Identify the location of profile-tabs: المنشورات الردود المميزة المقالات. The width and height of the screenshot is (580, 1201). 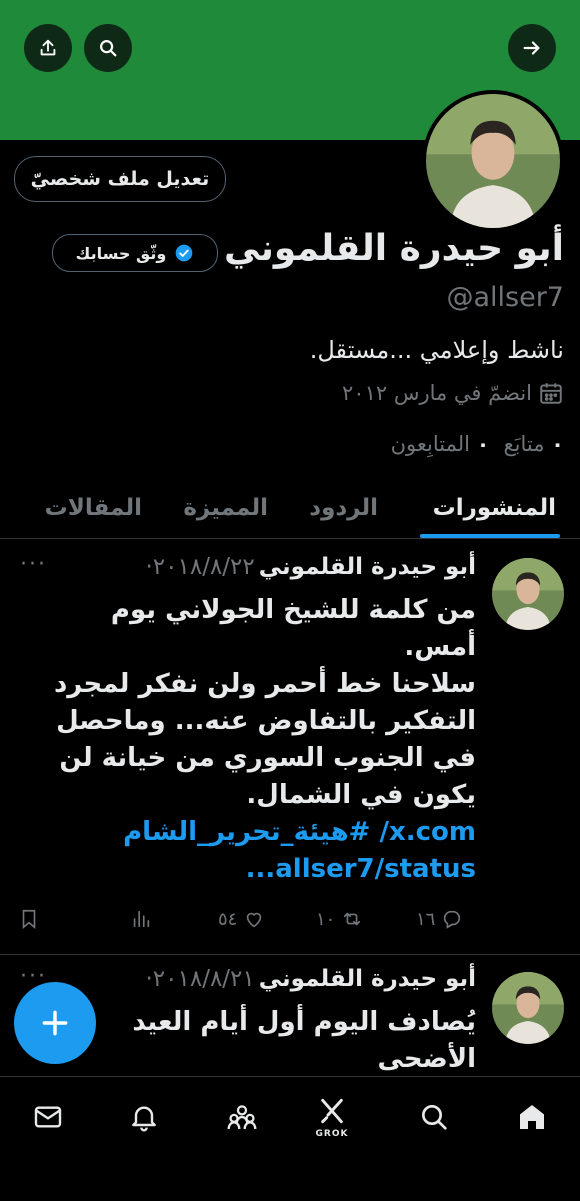
(290, 508).